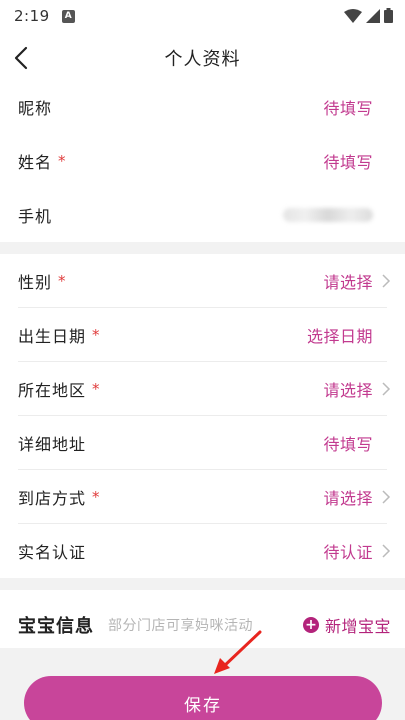 The image size is (405, 720). I want to click on row-label: 姓名, so click(35, 162).